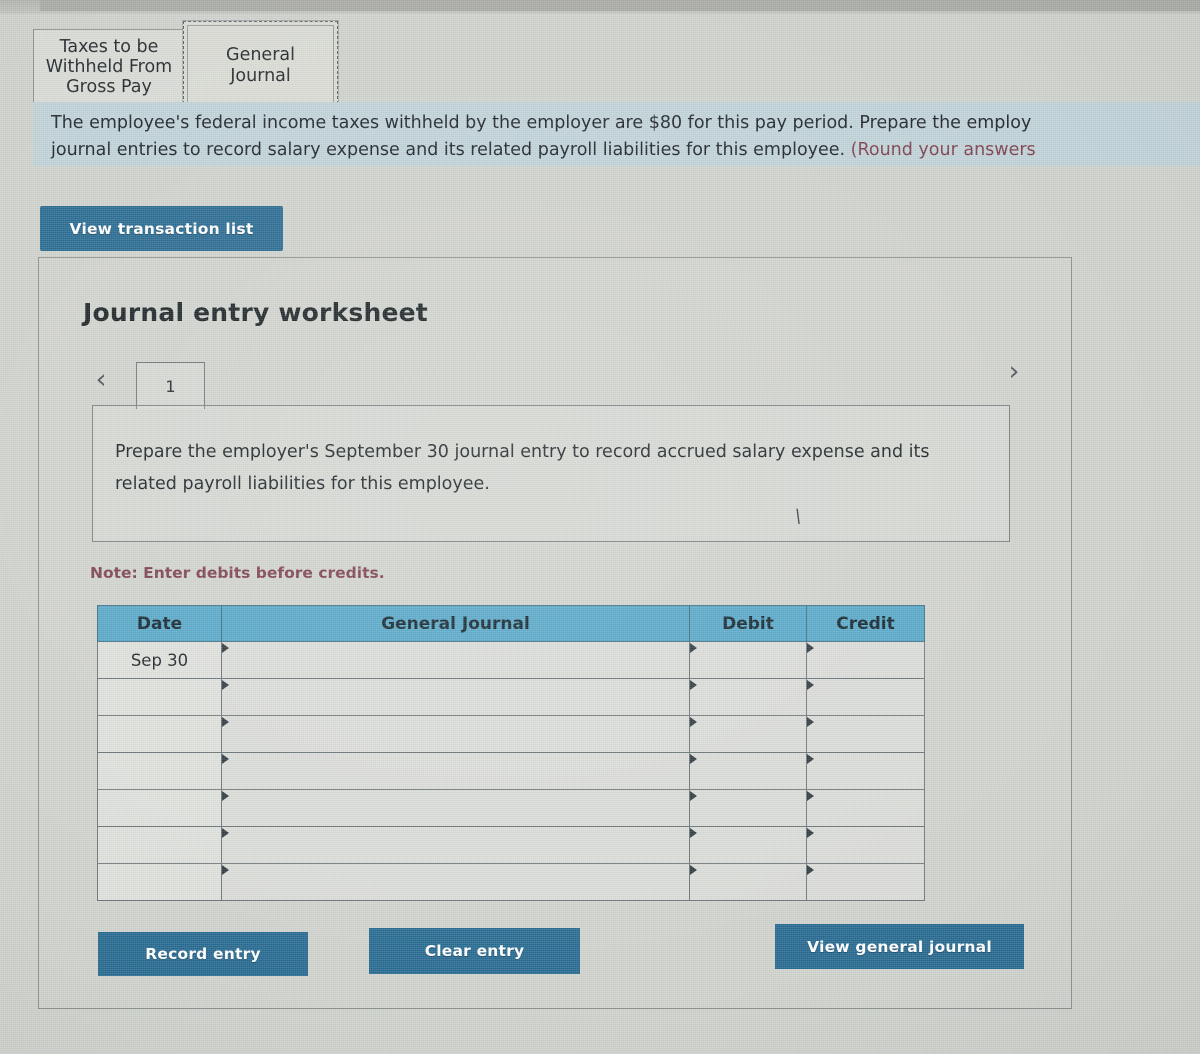  I want to click on tab-taxes-to-be-withheld-from-gross-pay: Taxes to be Withheld From Gross Pay, so click(109, 66).